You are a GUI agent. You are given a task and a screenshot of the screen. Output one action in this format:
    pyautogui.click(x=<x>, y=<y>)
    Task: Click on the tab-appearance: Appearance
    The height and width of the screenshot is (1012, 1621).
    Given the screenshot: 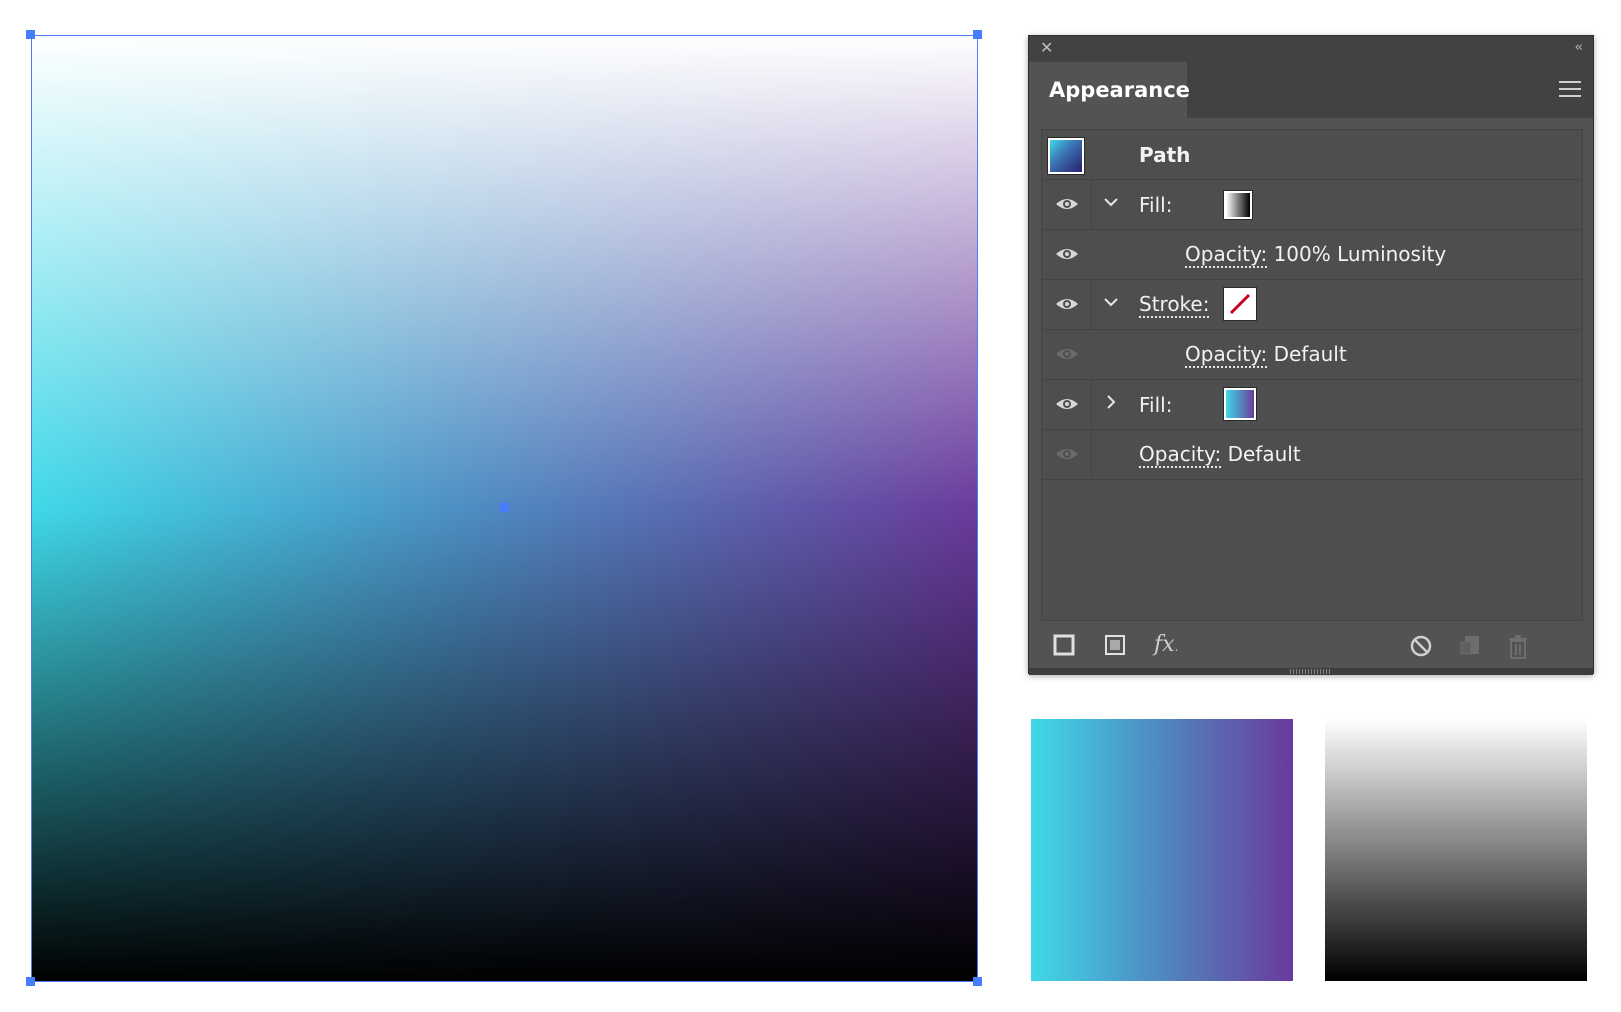 What is the action you would take?
    pyautogui.click(x=1109, y=90)
    